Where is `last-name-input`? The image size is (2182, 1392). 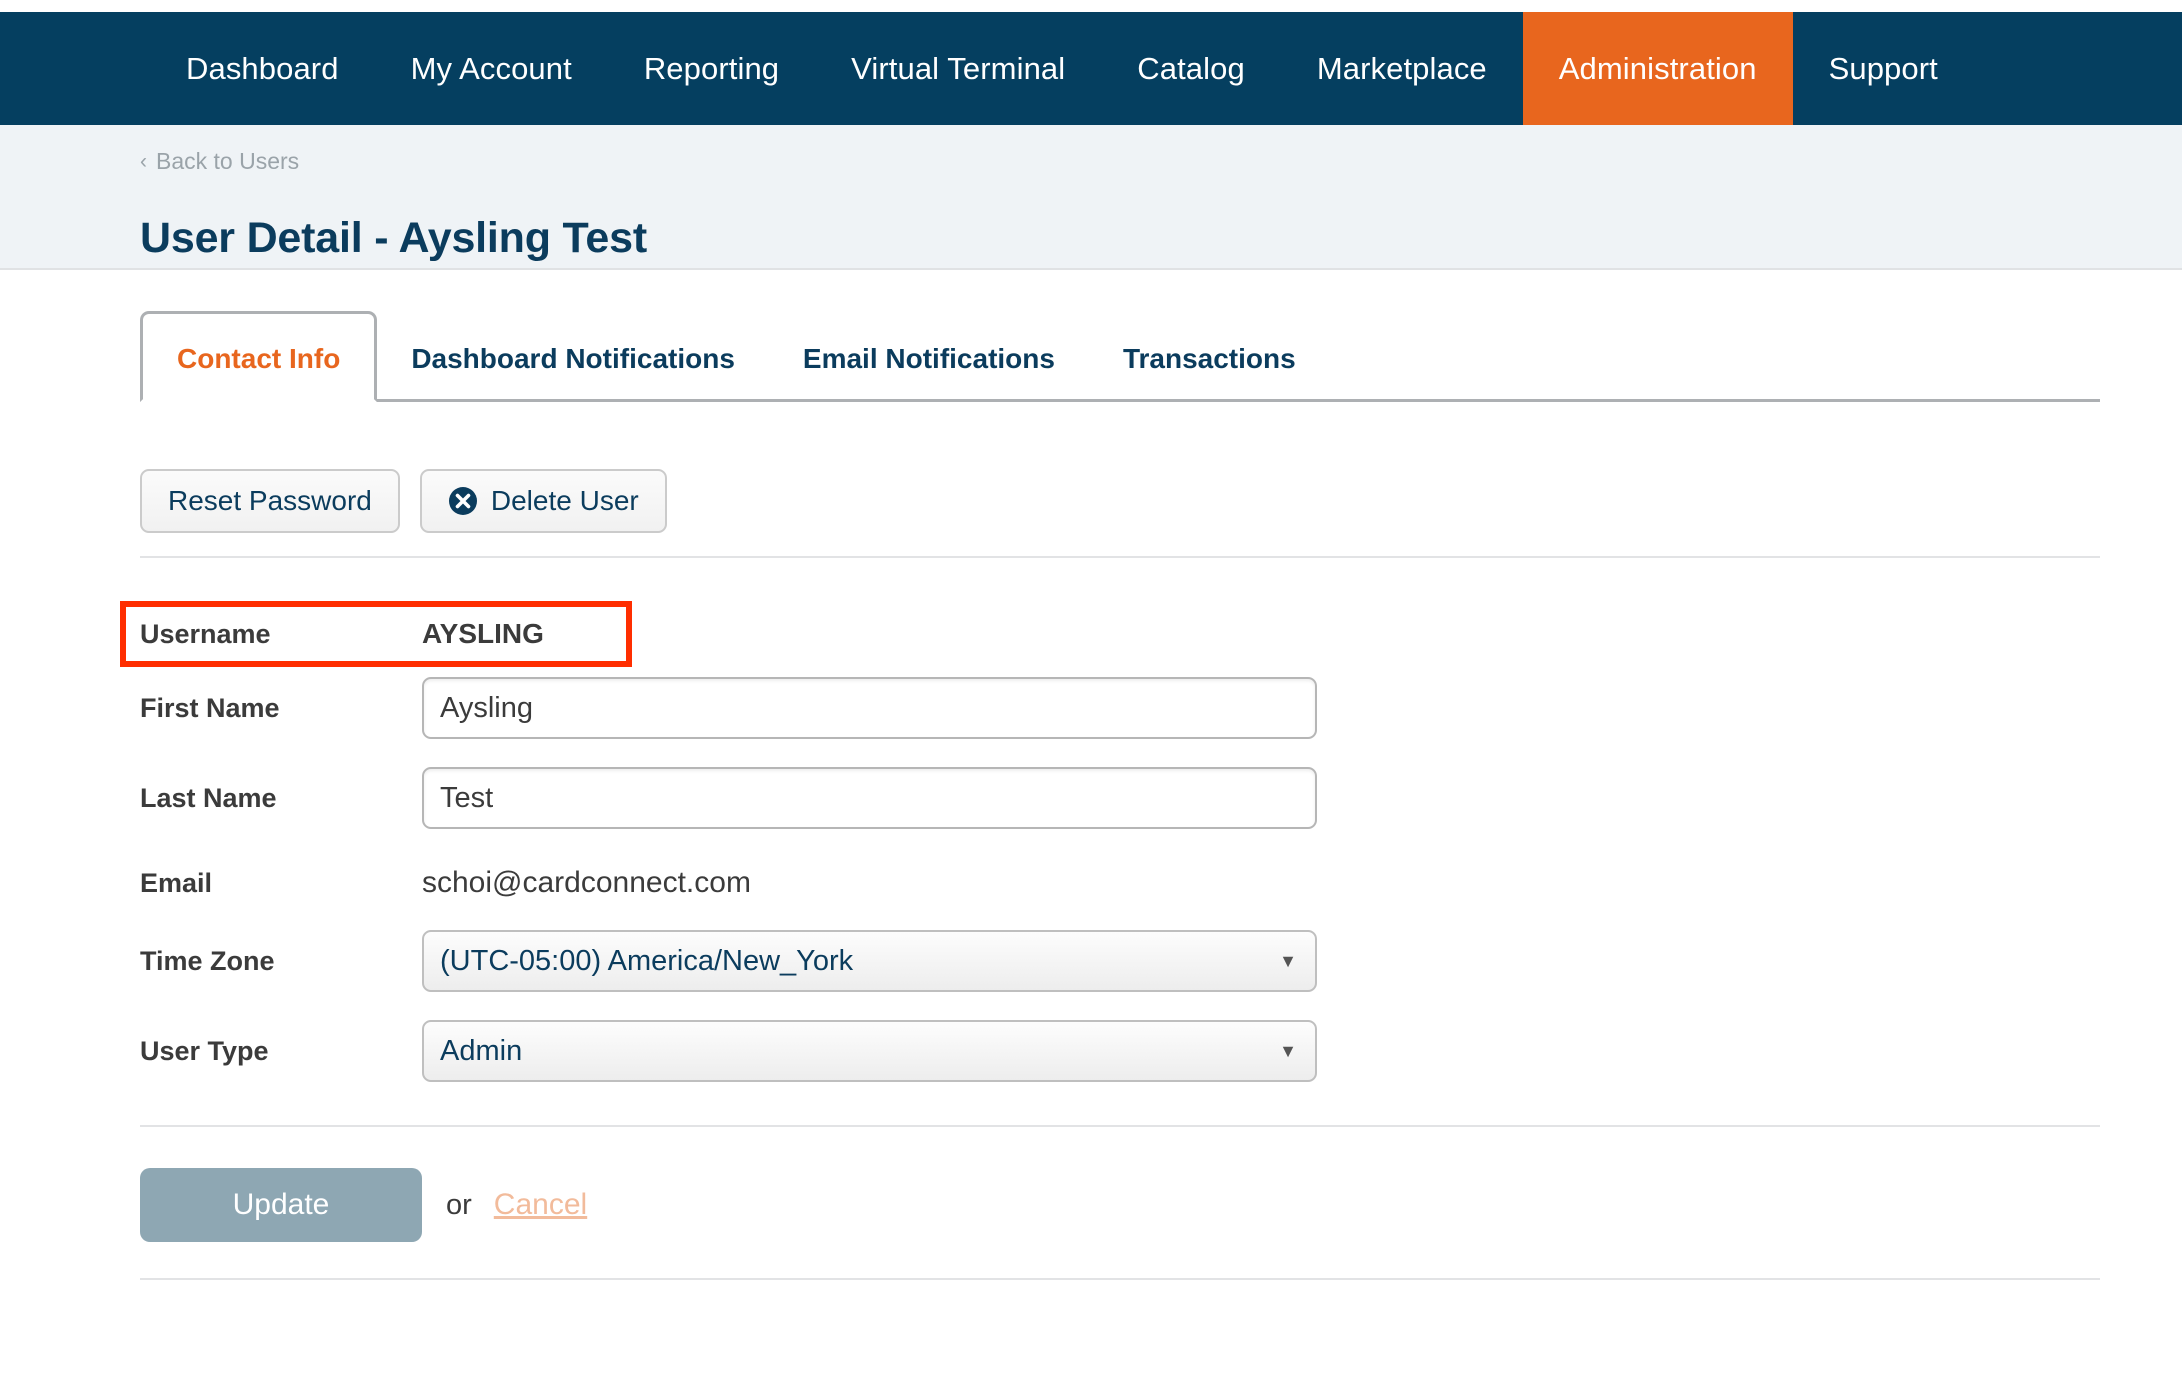
last-name-input is located at coordinates (869, 798).